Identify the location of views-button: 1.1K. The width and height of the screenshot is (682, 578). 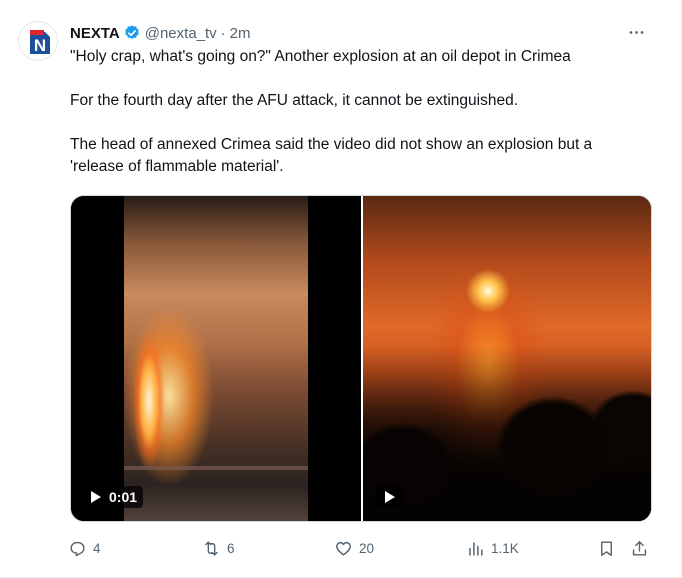
(492, 548).